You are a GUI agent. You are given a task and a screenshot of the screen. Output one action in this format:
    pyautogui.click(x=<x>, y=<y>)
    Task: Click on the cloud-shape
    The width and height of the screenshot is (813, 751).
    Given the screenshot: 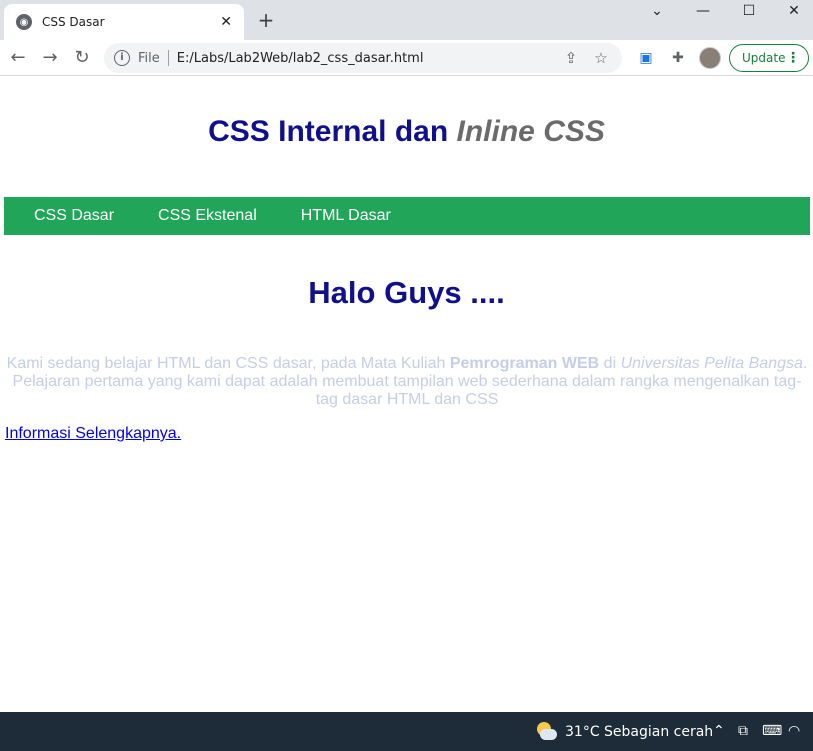 What is the action you would take?
    pyautogui.click(x=548, y=734)
    